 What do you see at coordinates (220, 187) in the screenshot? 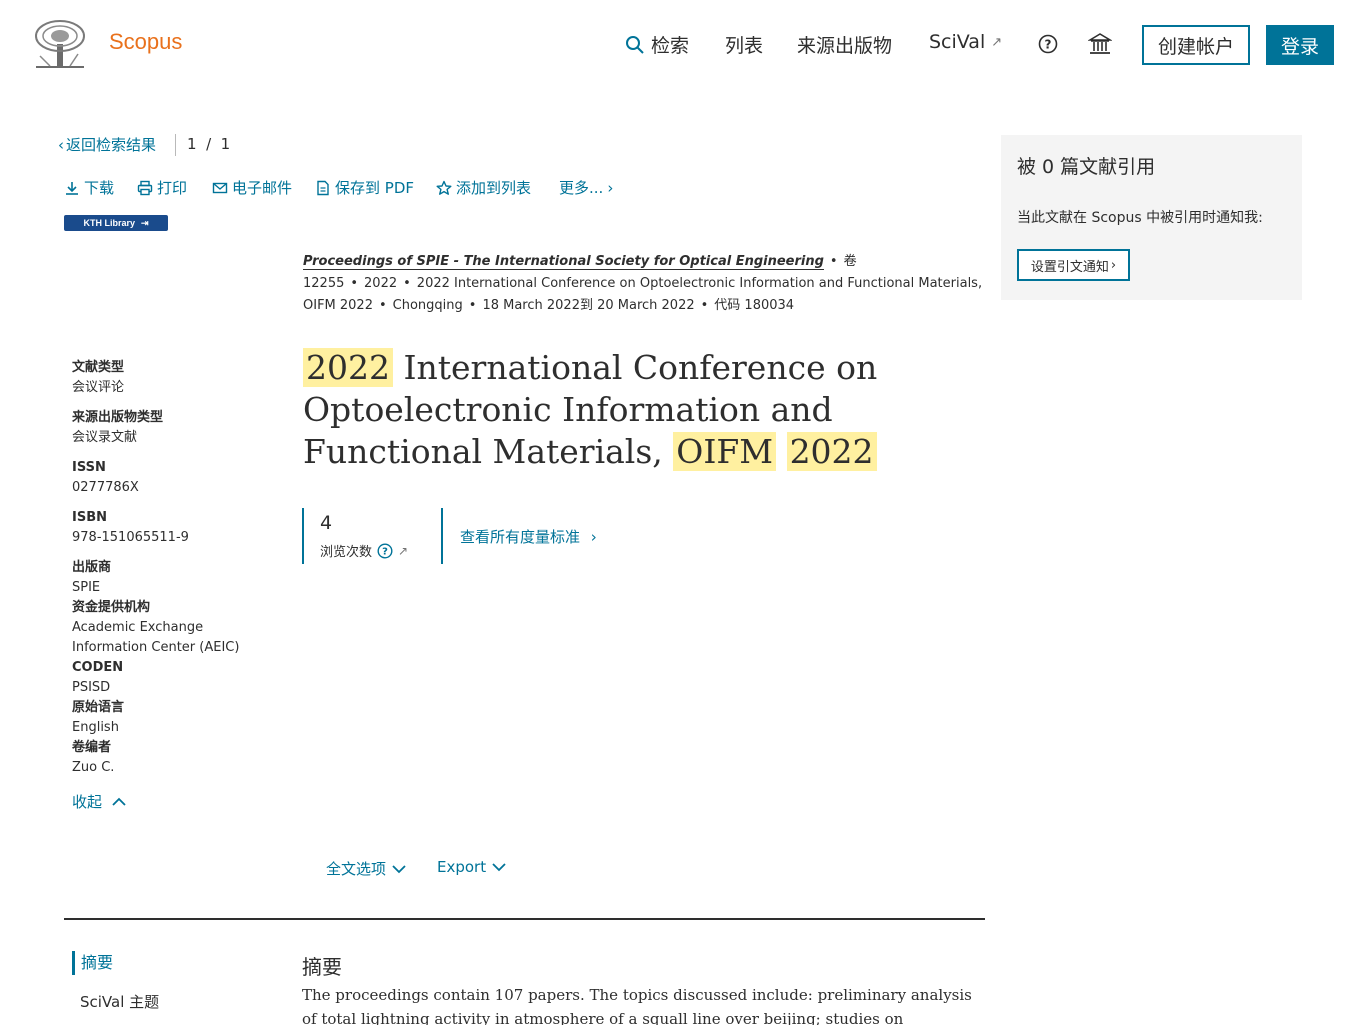
I see `email-icon` at bounding box center [220, 187].